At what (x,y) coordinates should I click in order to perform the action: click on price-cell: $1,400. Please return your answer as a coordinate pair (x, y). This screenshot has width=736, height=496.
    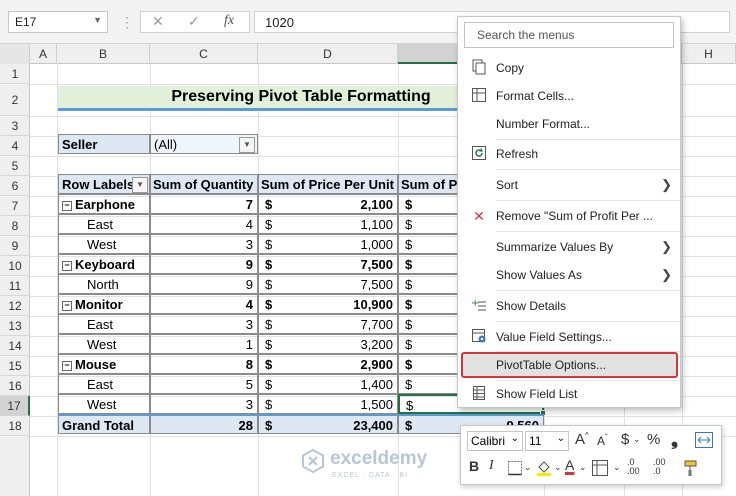
    Looking at the image, I should click on (328, 384).